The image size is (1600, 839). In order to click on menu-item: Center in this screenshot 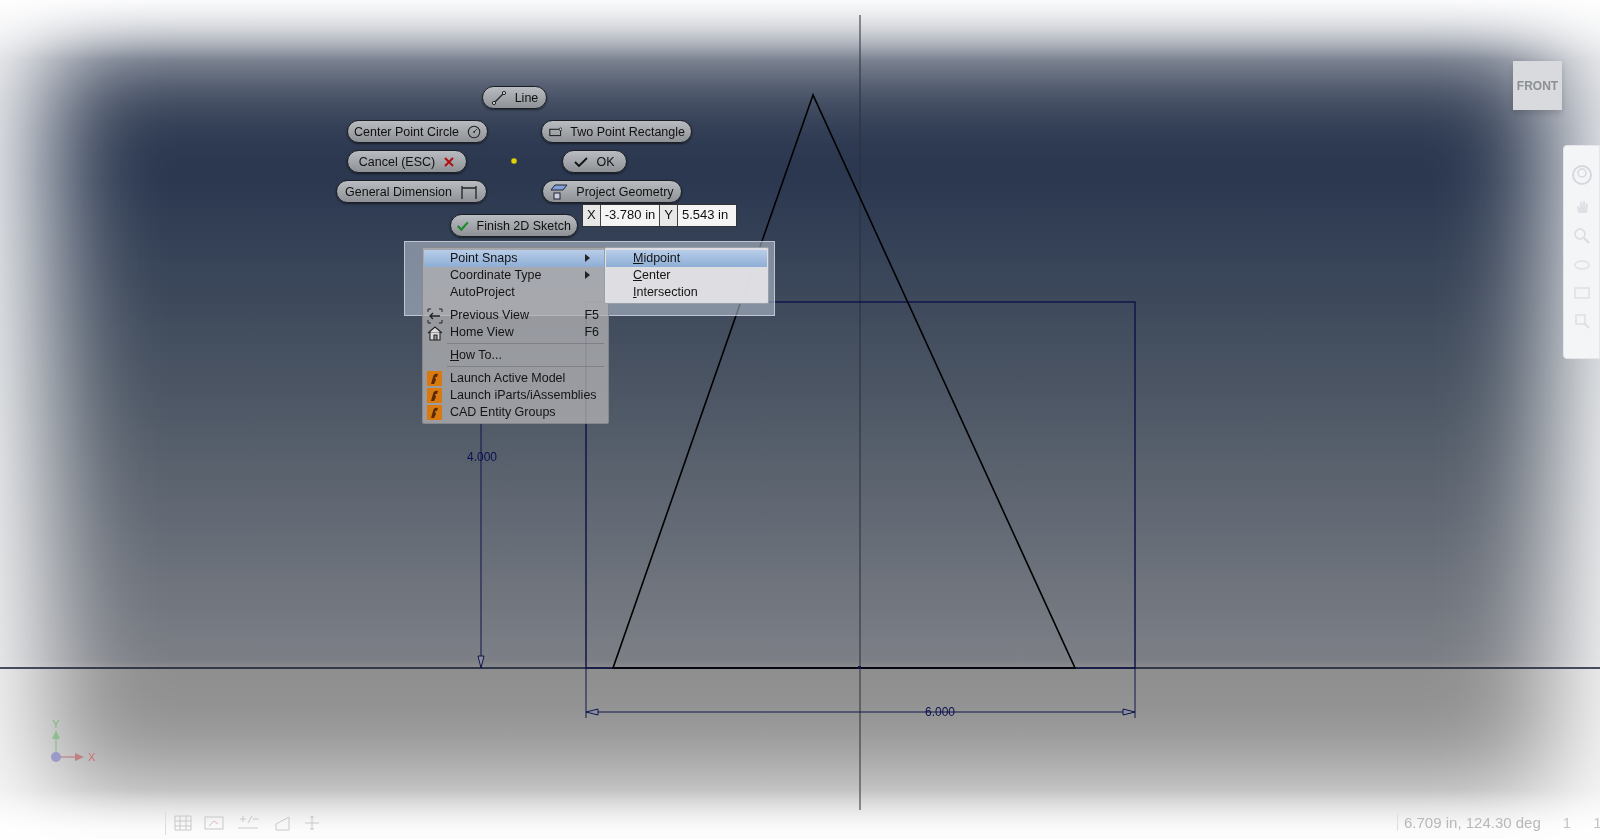, I will do `click(686, 275)`.